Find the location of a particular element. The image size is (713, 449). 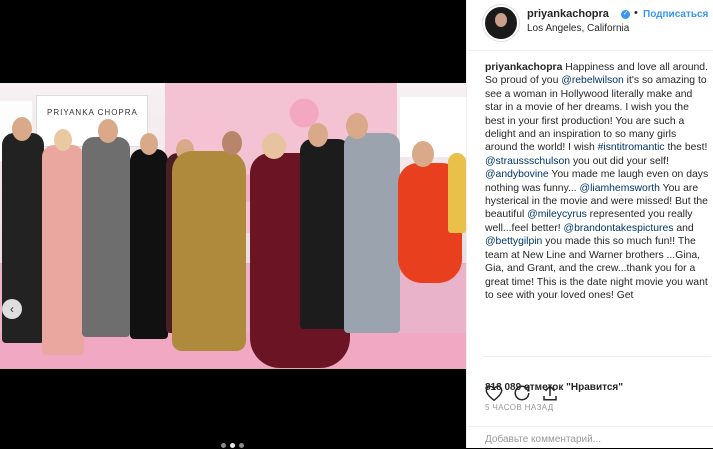

chevron-left-icon: ‹ is located at coordinates (12, 309).